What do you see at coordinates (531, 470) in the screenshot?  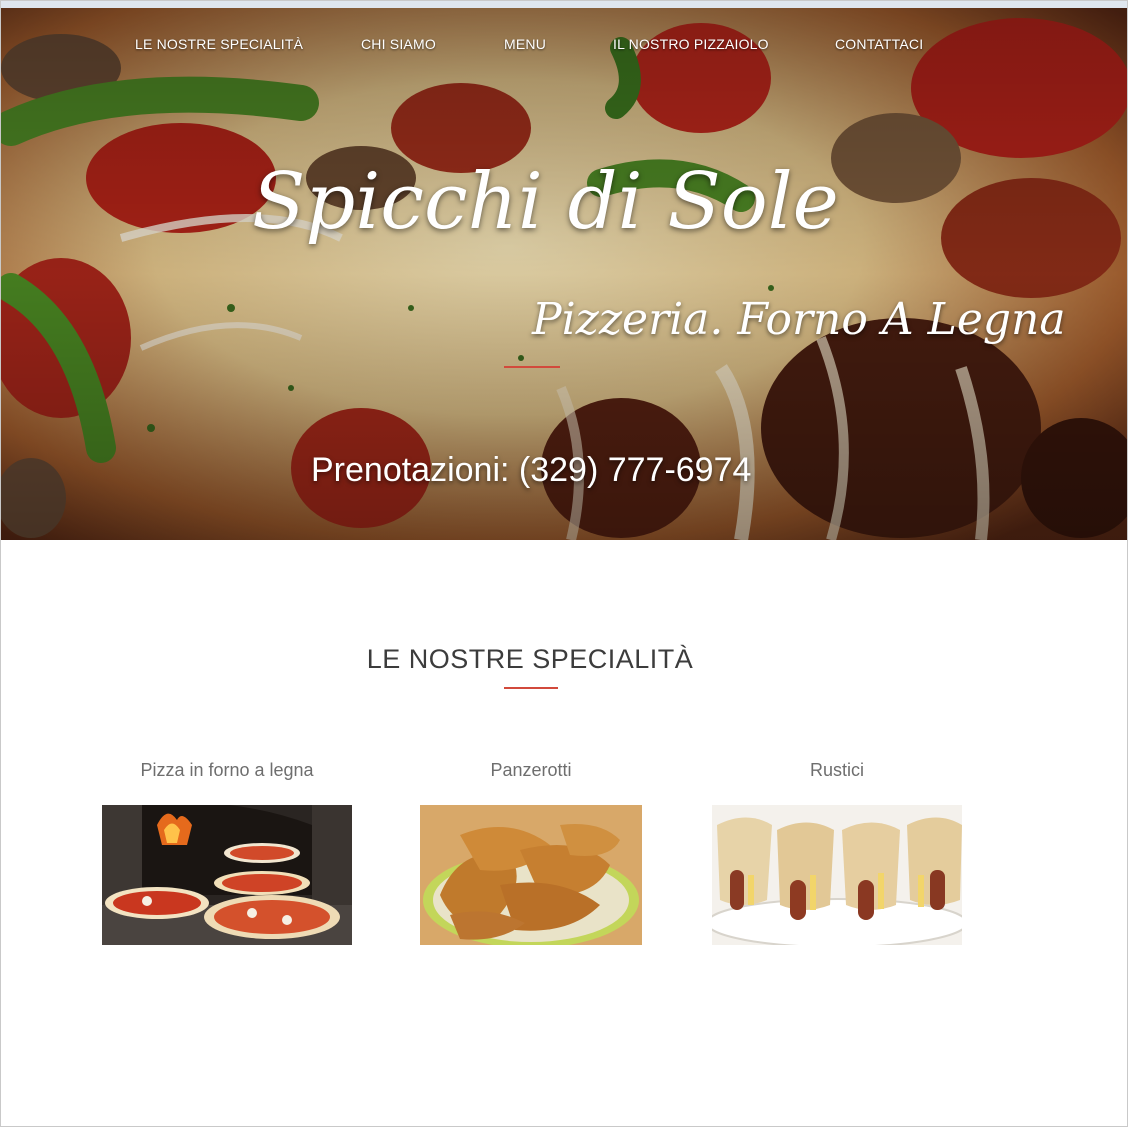 I see `reservation-phone: Prenotazioni: (329) 777-6974` at bounding box center [531, 470].